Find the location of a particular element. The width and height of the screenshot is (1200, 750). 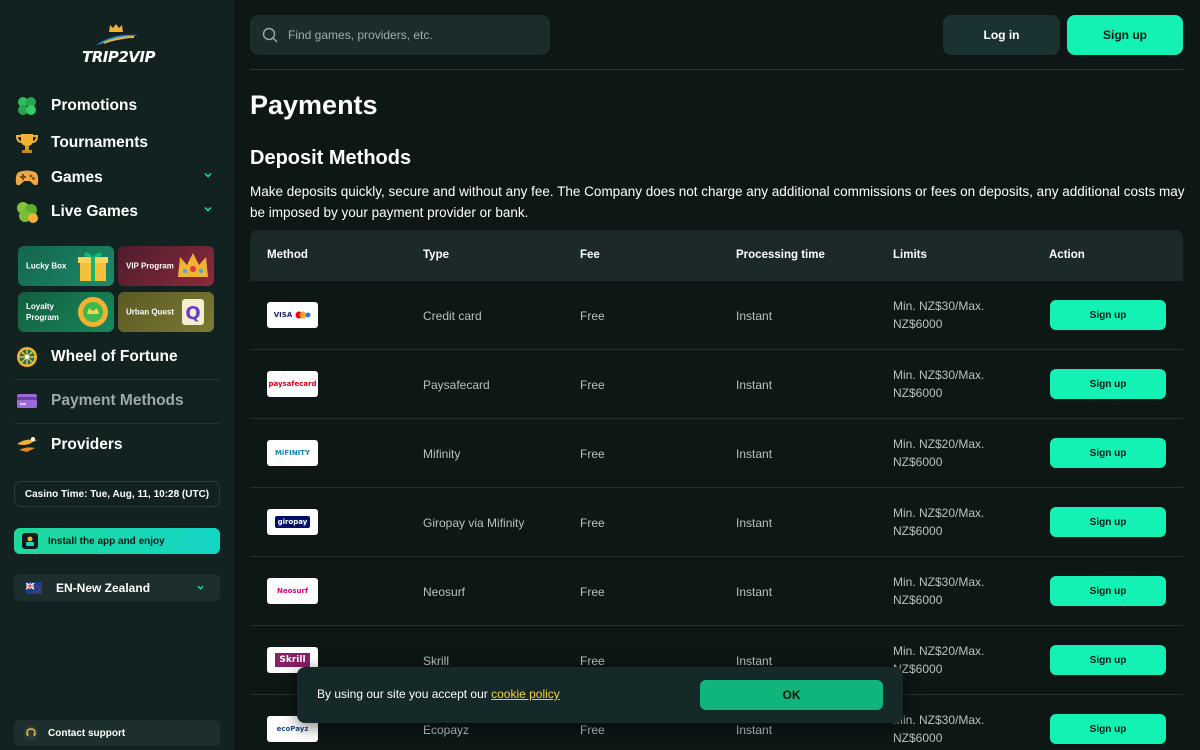

nav-label: Providers is located at coordinates (87, 444).